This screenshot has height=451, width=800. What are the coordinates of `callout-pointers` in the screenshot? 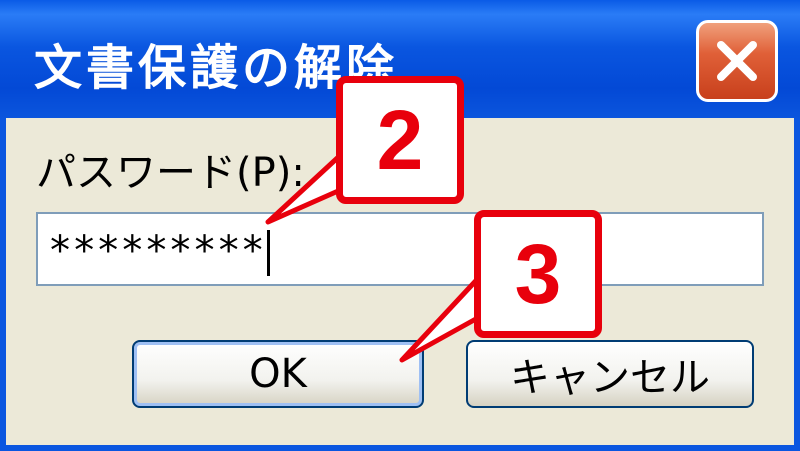 It's located at (389, 255).